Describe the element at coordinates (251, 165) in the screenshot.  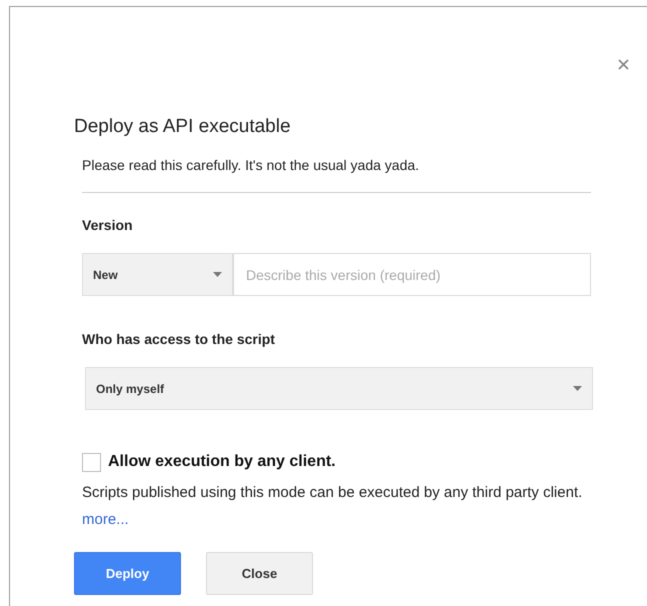
I see `intro-text: Please read this carefully. It's not the usual yada yada.` at that location.